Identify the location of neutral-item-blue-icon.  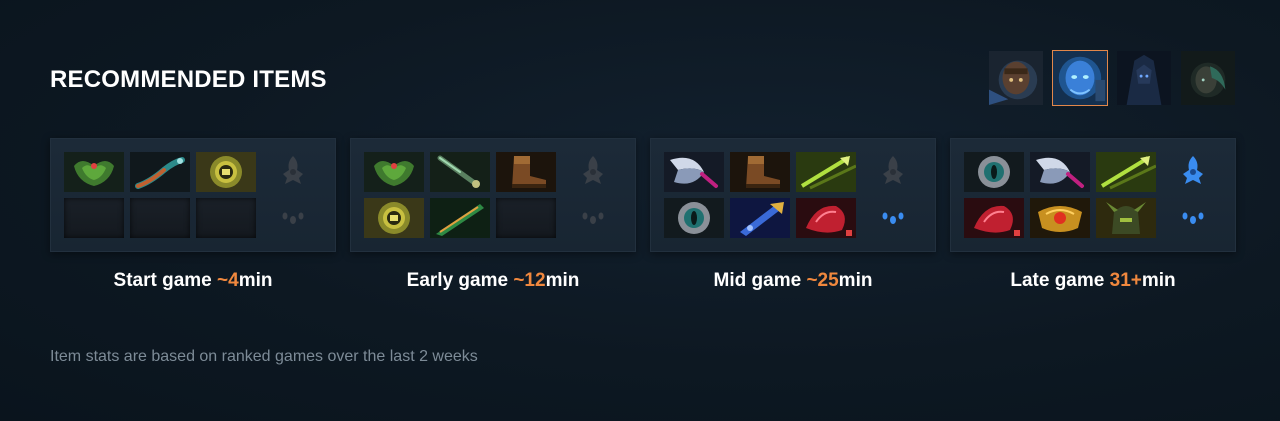
(1193, 172).